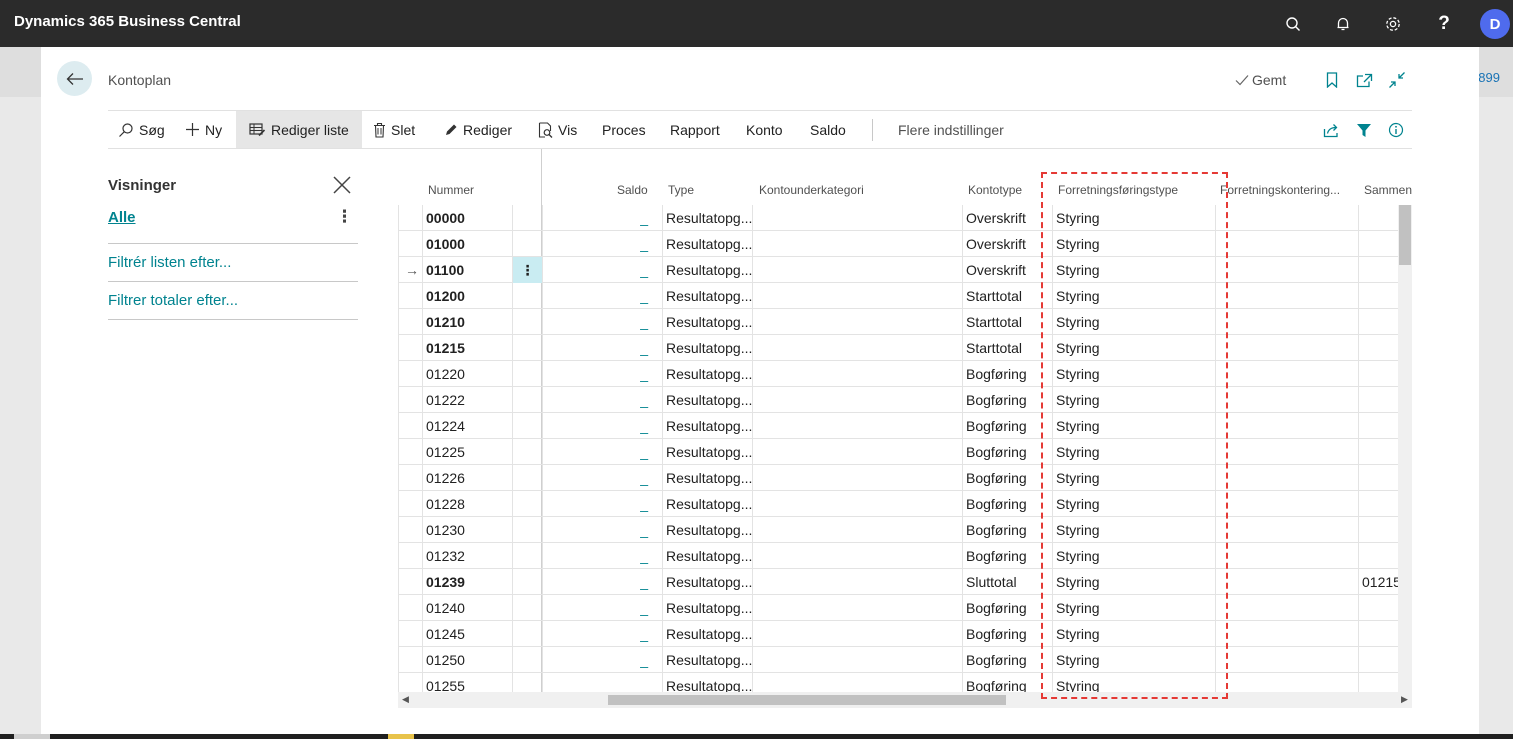 This screenshot has height=739, width=1513. I want to click on vertical-scroll-thumb, so click(1405, 235).